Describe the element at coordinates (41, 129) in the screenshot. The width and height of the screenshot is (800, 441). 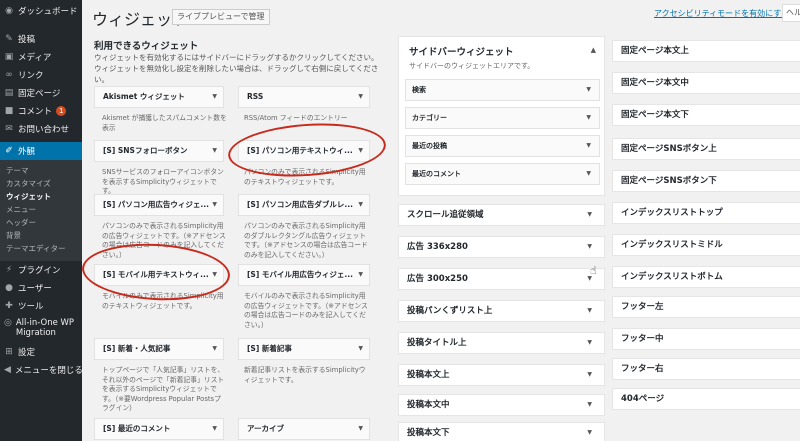
I see `sidebar-item-contact: ✉ お問い合わせ` at that location.